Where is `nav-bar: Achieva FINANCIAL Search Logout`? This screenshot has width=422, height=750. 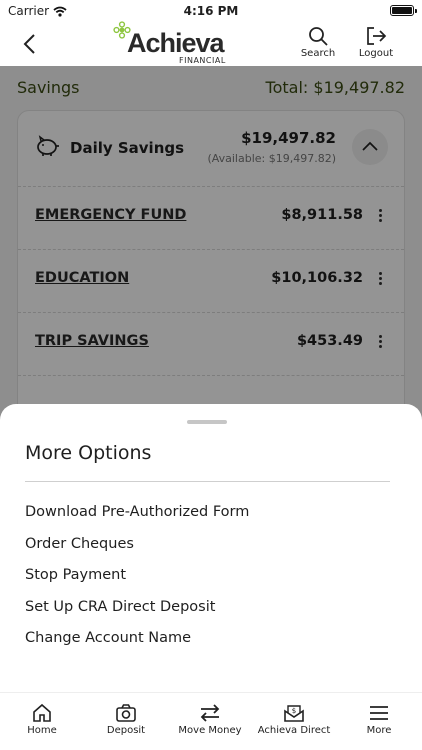
nav-bar: Achieva FINANCIAL Search Logout is located at coordinates (211, 43).